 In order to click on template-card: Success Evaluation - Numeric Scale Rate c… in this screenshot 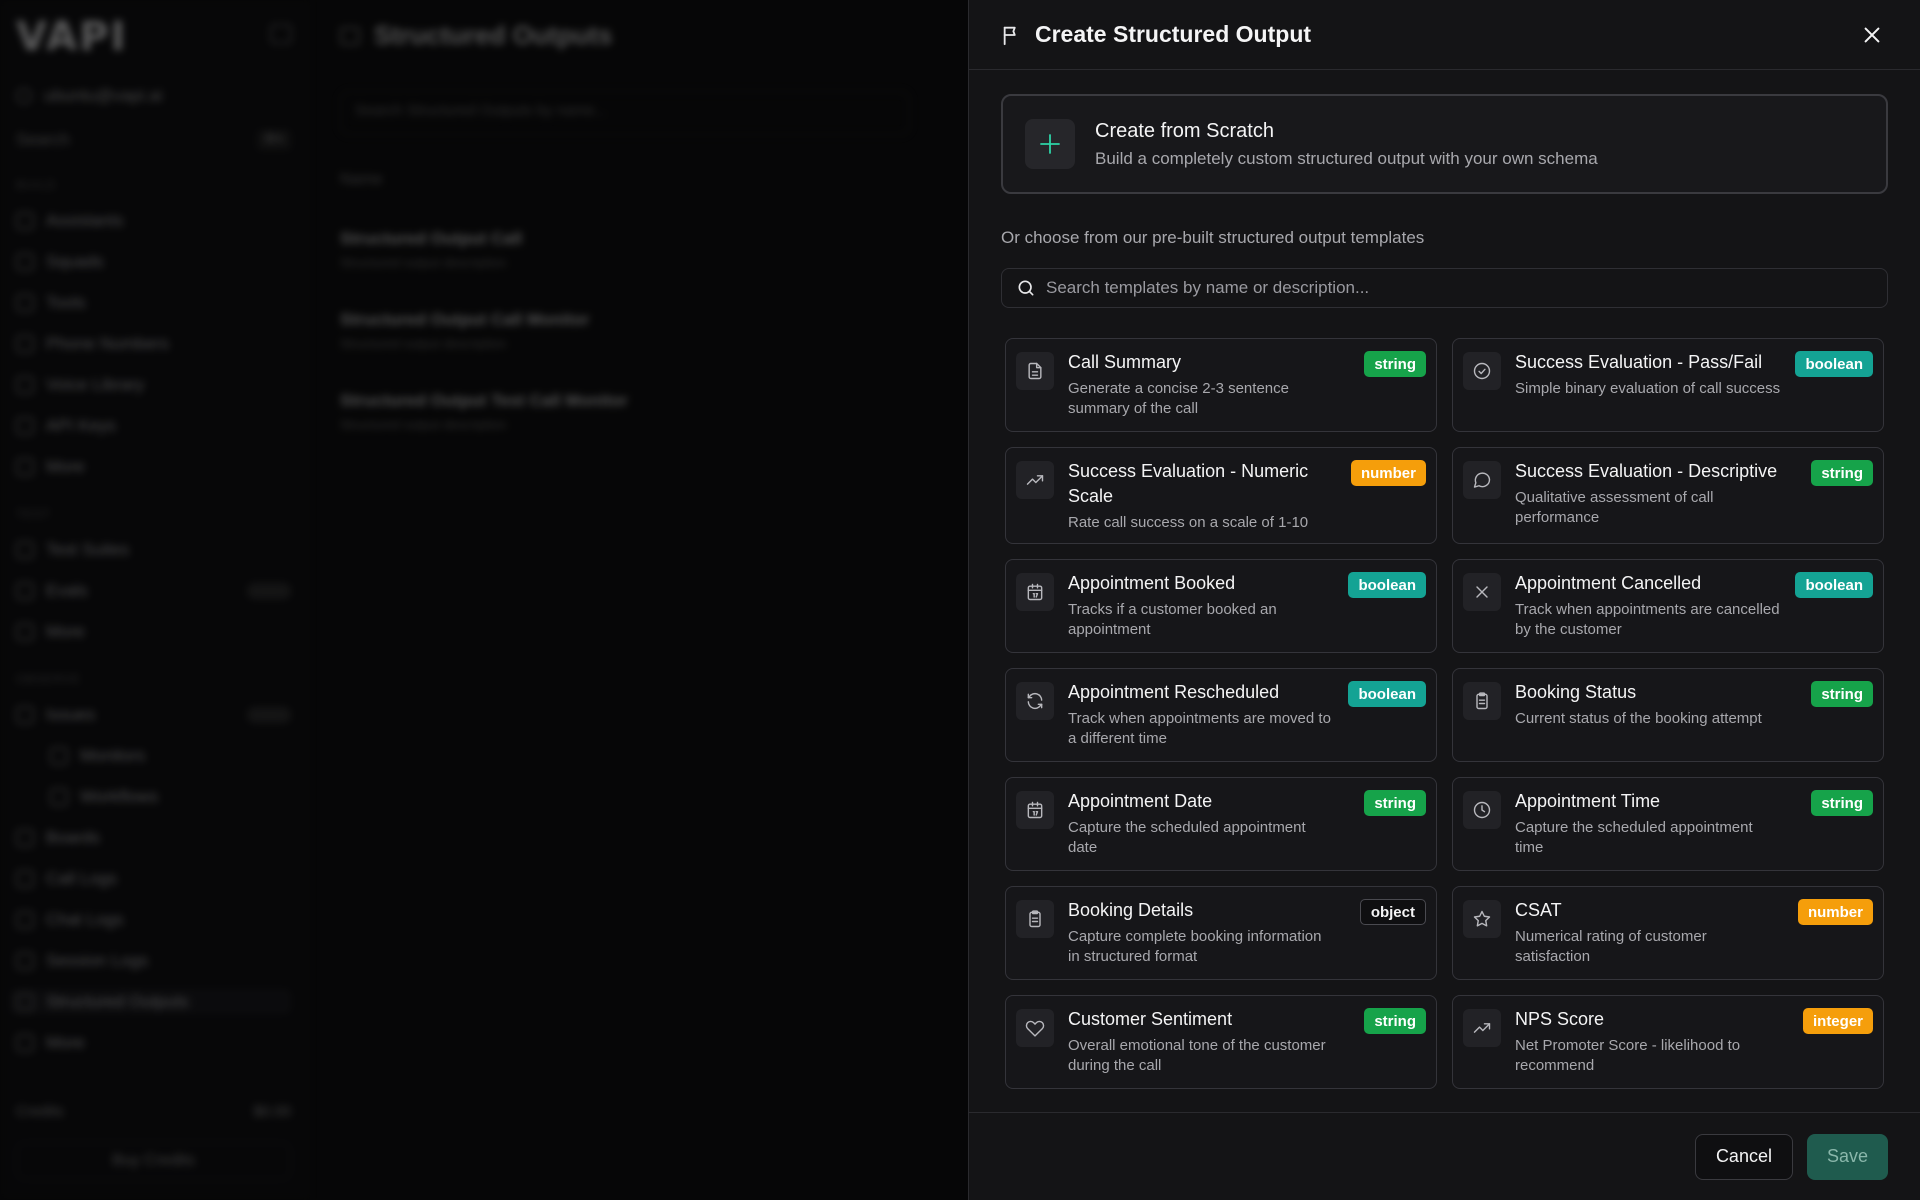, I will do `click(1221, 495)`.